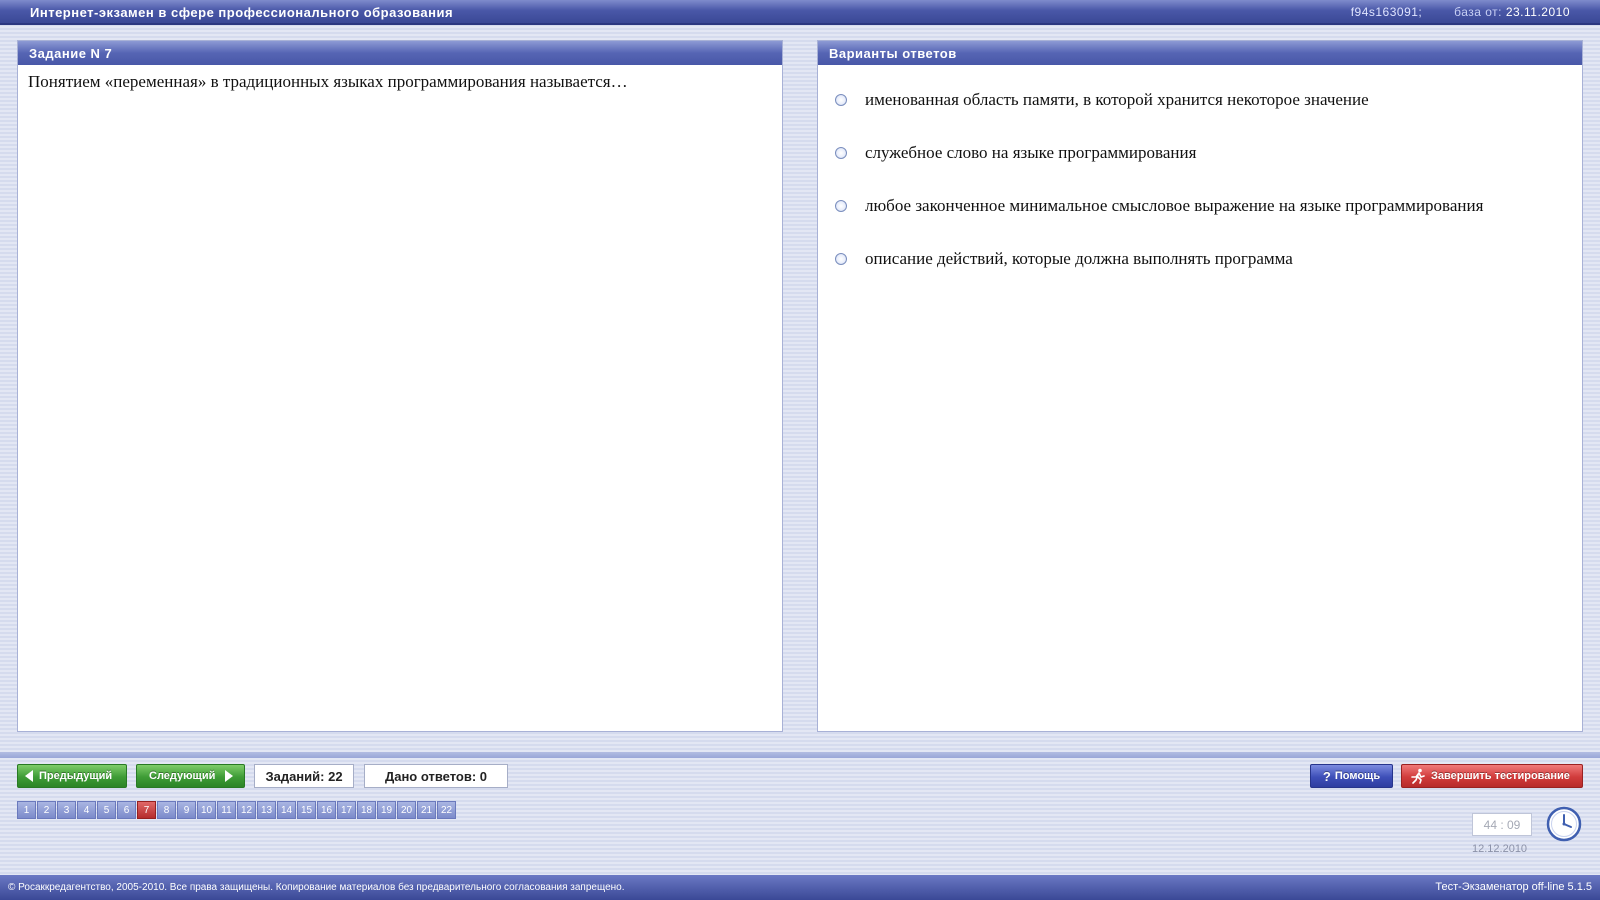 This screenshot has width=1600, height=900. What do you see at coordinates (29, 776) in the screenshot?
I see `arrow-left-icon` at bounding box center [29, 776].